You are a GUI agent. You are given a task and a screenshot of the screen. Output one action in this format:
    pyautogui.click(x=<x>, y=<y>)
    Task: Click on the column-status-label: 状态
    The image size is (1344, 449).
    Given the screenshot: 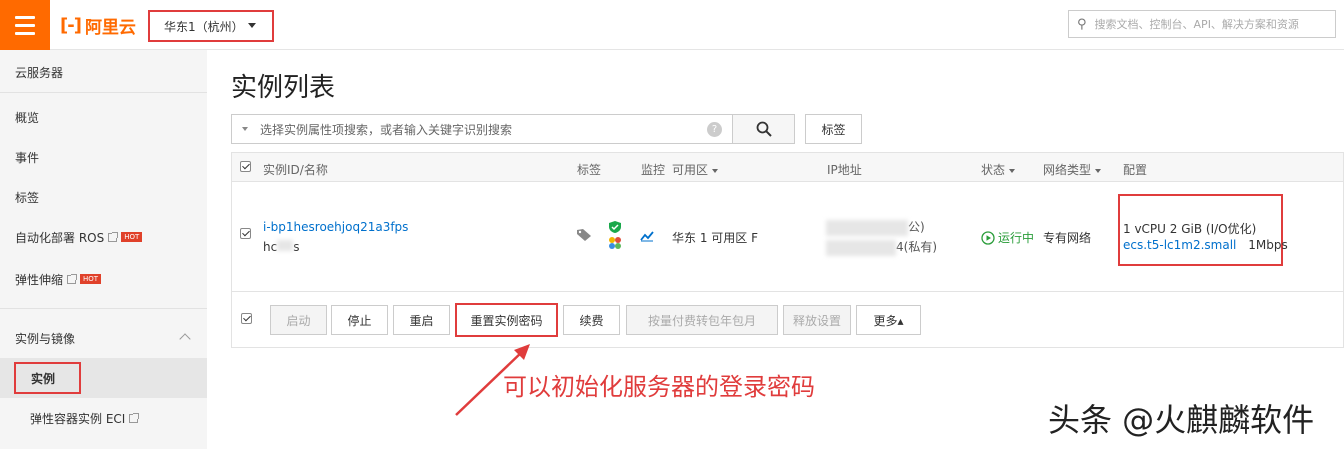 What is the action you would take?
    pyautogui.click(x=993, y=170)
    